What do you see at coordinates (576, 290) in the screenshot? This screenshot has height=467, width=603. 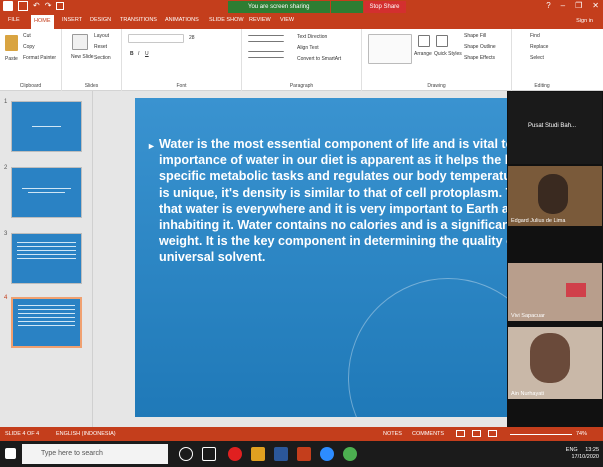 I see `participant-video` at bounding box center [576, 290].